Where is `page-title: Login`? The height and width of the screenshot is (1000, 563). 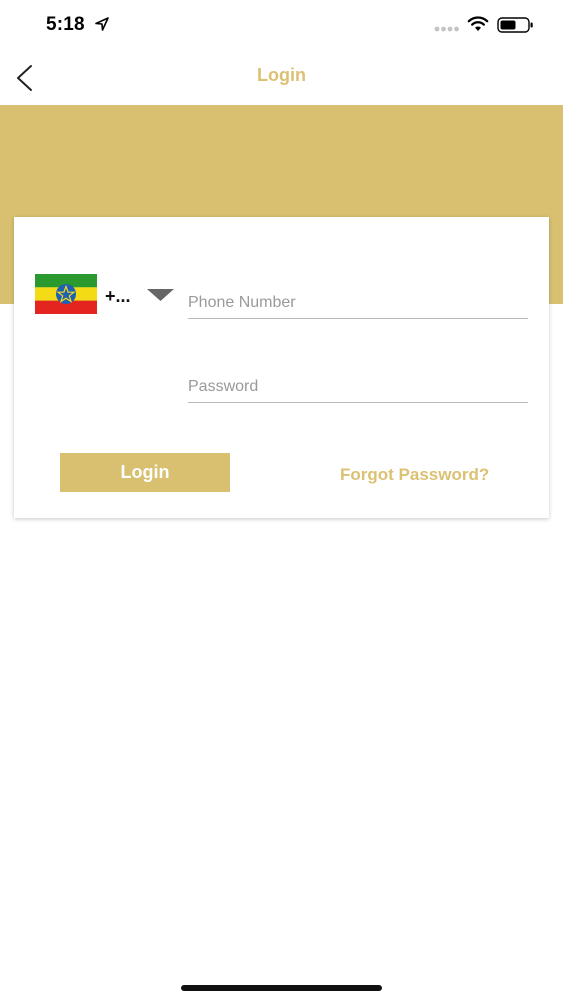
page-title: Login is located at coordinates (281, 75).